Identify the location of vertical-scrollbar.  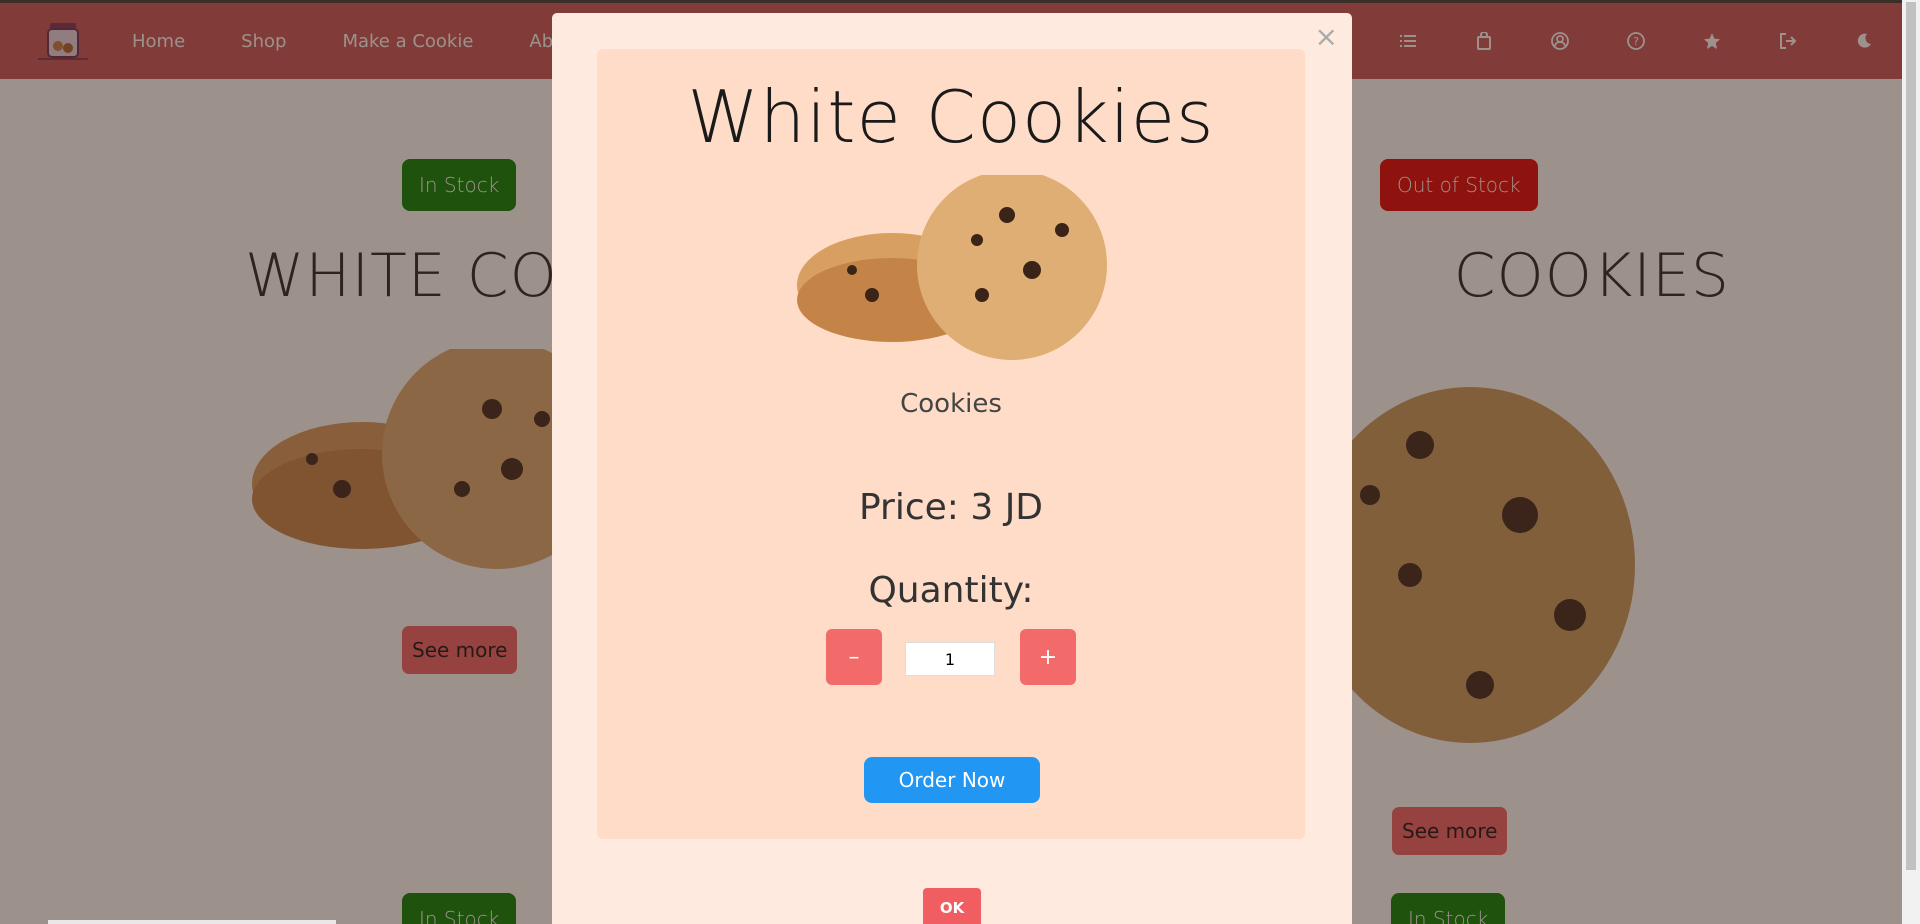
(1911, 462).